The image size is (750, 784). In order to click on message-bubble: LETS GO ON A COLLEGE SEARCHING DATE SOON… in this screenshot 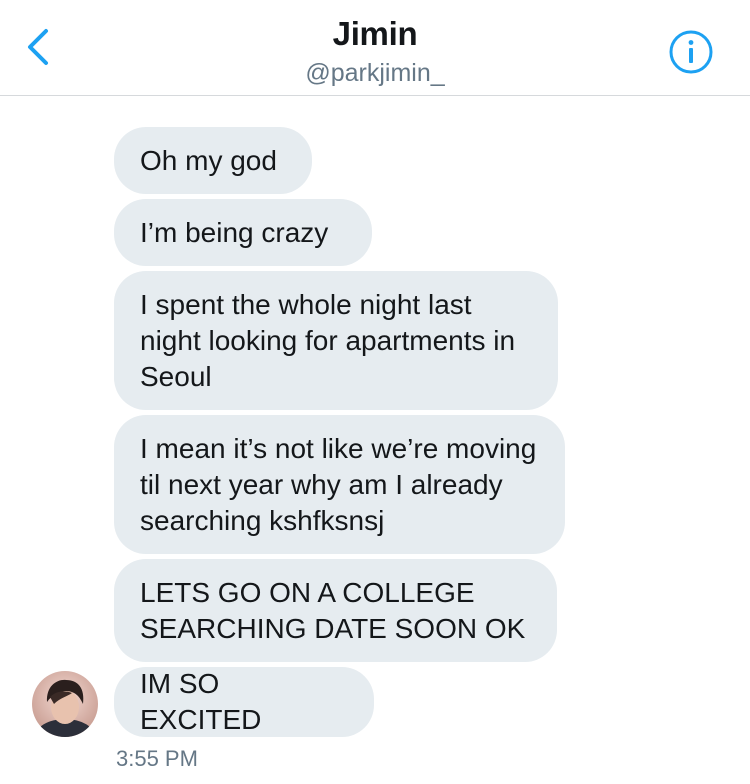, I will do `click(335, 610)`.